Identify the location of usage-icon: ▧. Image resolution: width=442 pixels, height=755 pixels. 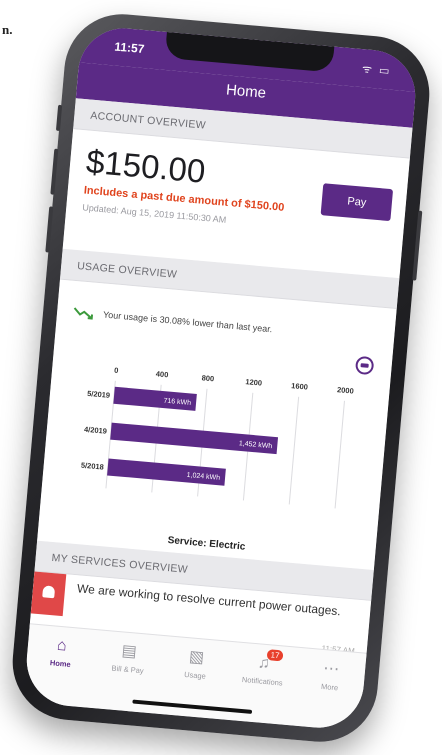
(196, 657).